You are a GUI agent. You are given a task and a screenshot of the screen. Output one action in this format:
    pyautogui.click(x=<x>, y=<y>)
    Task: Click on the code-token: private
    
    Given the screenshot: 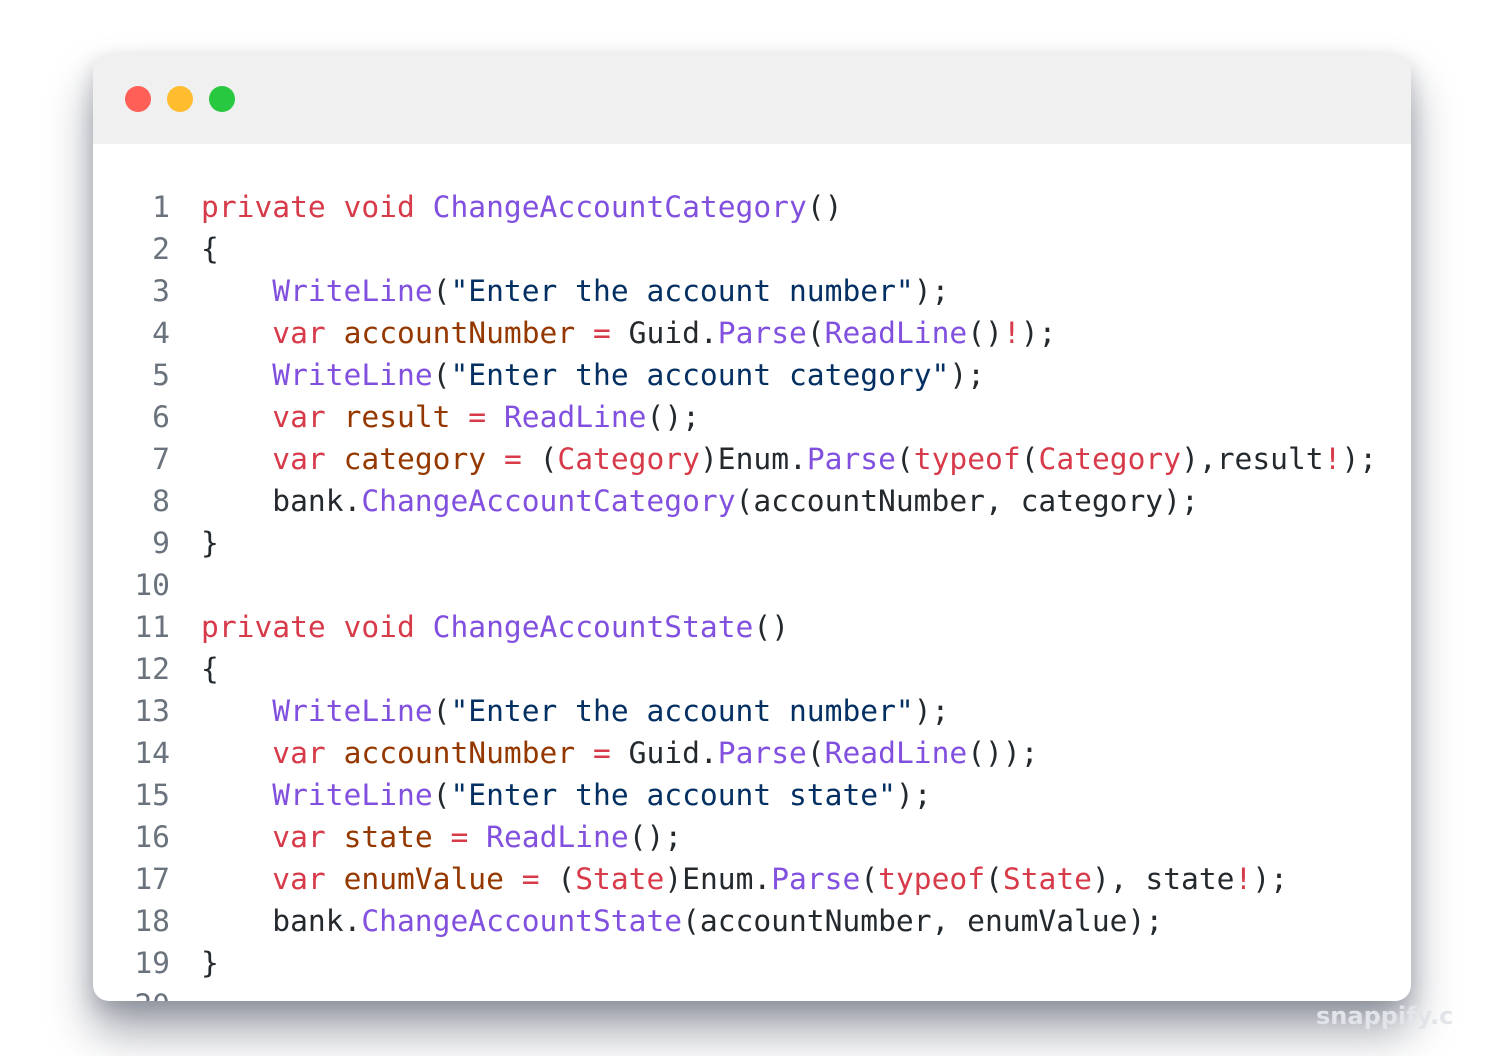 What is the action you would take?
    pyautogui.click(x=263, y=627)
    